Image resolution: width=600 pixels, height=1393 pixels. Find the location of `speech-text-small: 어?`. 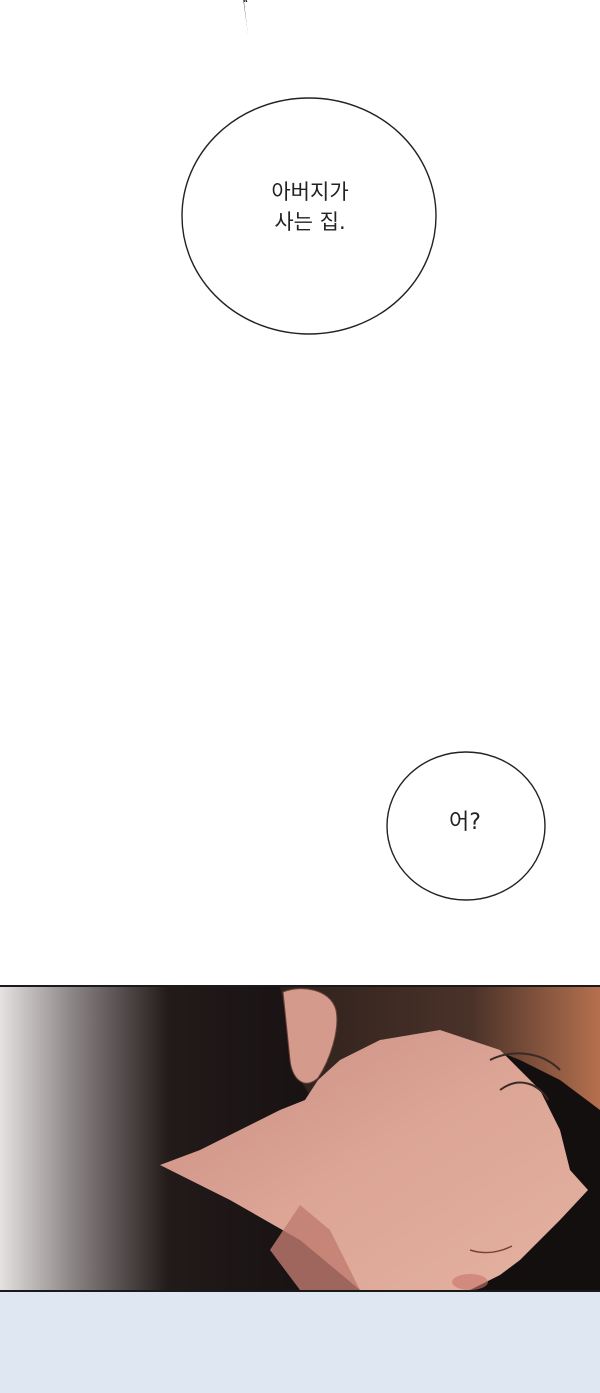

speech-text-small: 어? is located at coordinates (465, 822).